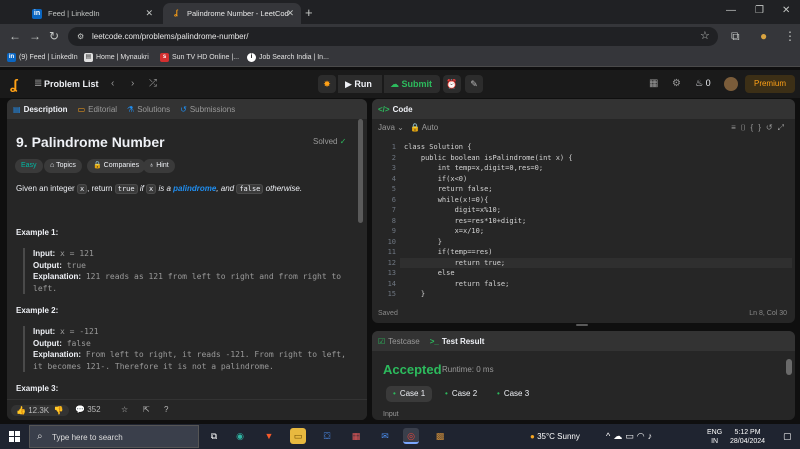 The height and width of the screenshot is (449, 800). Describe the element at coordinates (772, 127) in the screenshot. I see `reset-icon: ↺` at that location.